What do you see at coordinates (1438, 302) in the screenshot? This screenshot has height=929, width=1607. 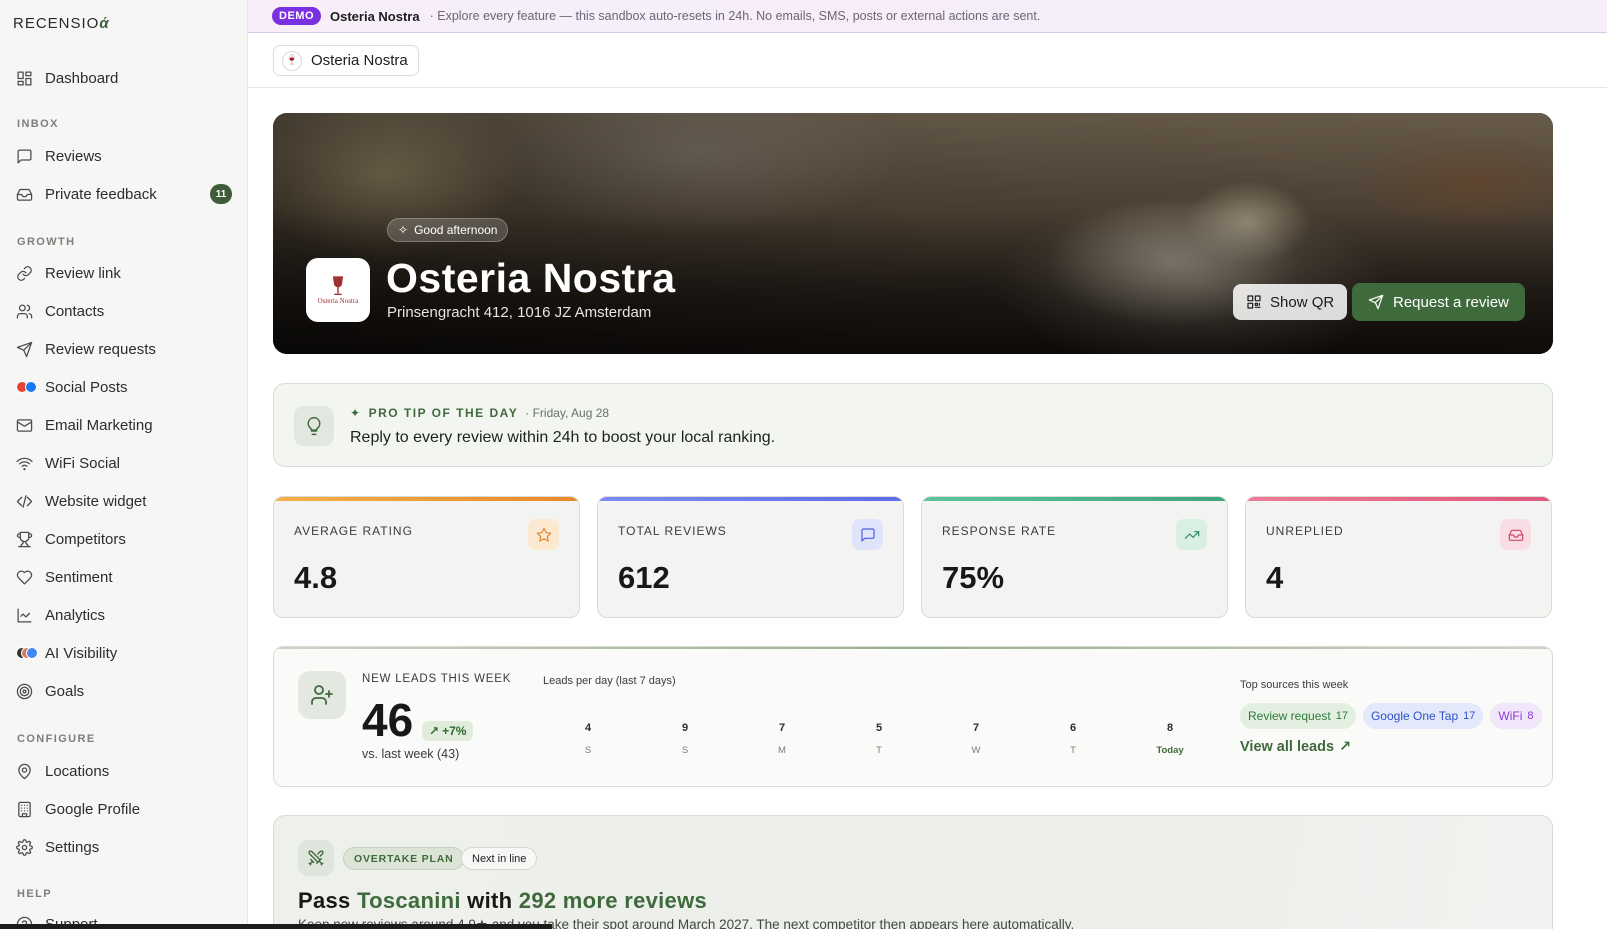 I see `request-review-button: Request a review` at bounding box center [1438, 302].